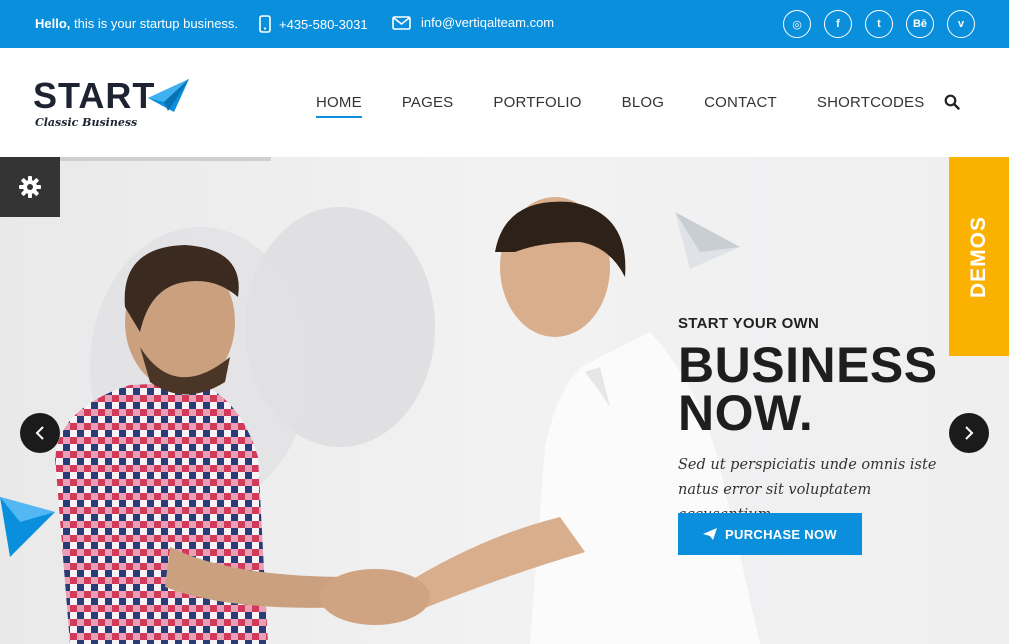  I want to click on top-greeting: Hello, this is your startup business., so click(137, 23).